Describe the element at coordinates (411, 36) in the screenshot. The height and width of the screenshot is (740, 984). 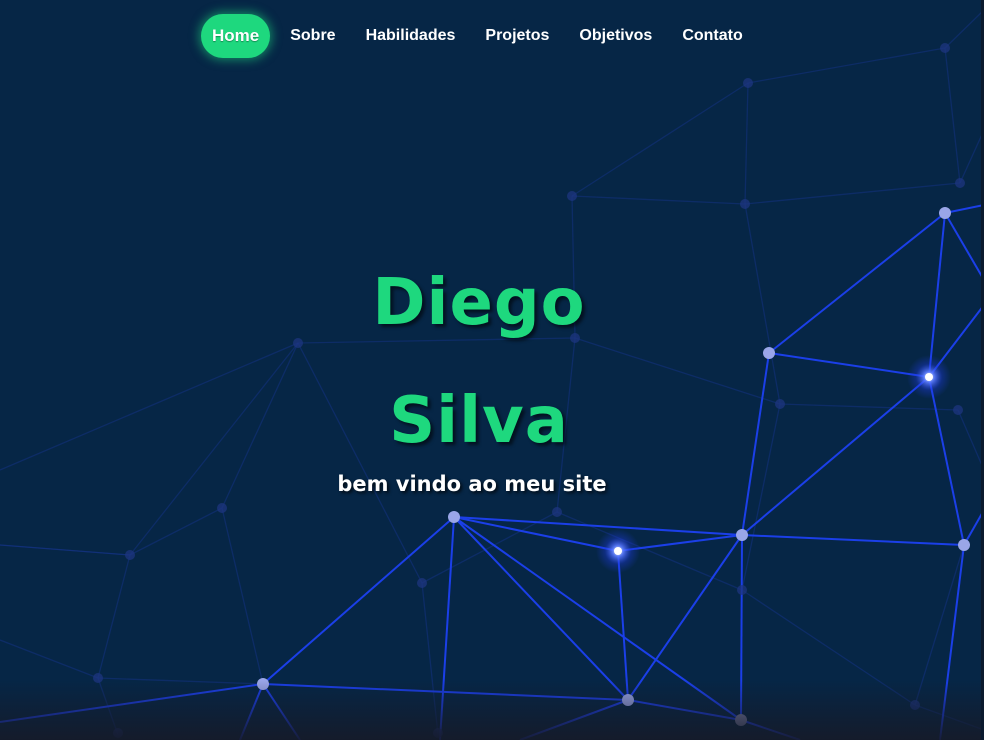
I see `nav-habilidades-link: Habilidades` at that location.